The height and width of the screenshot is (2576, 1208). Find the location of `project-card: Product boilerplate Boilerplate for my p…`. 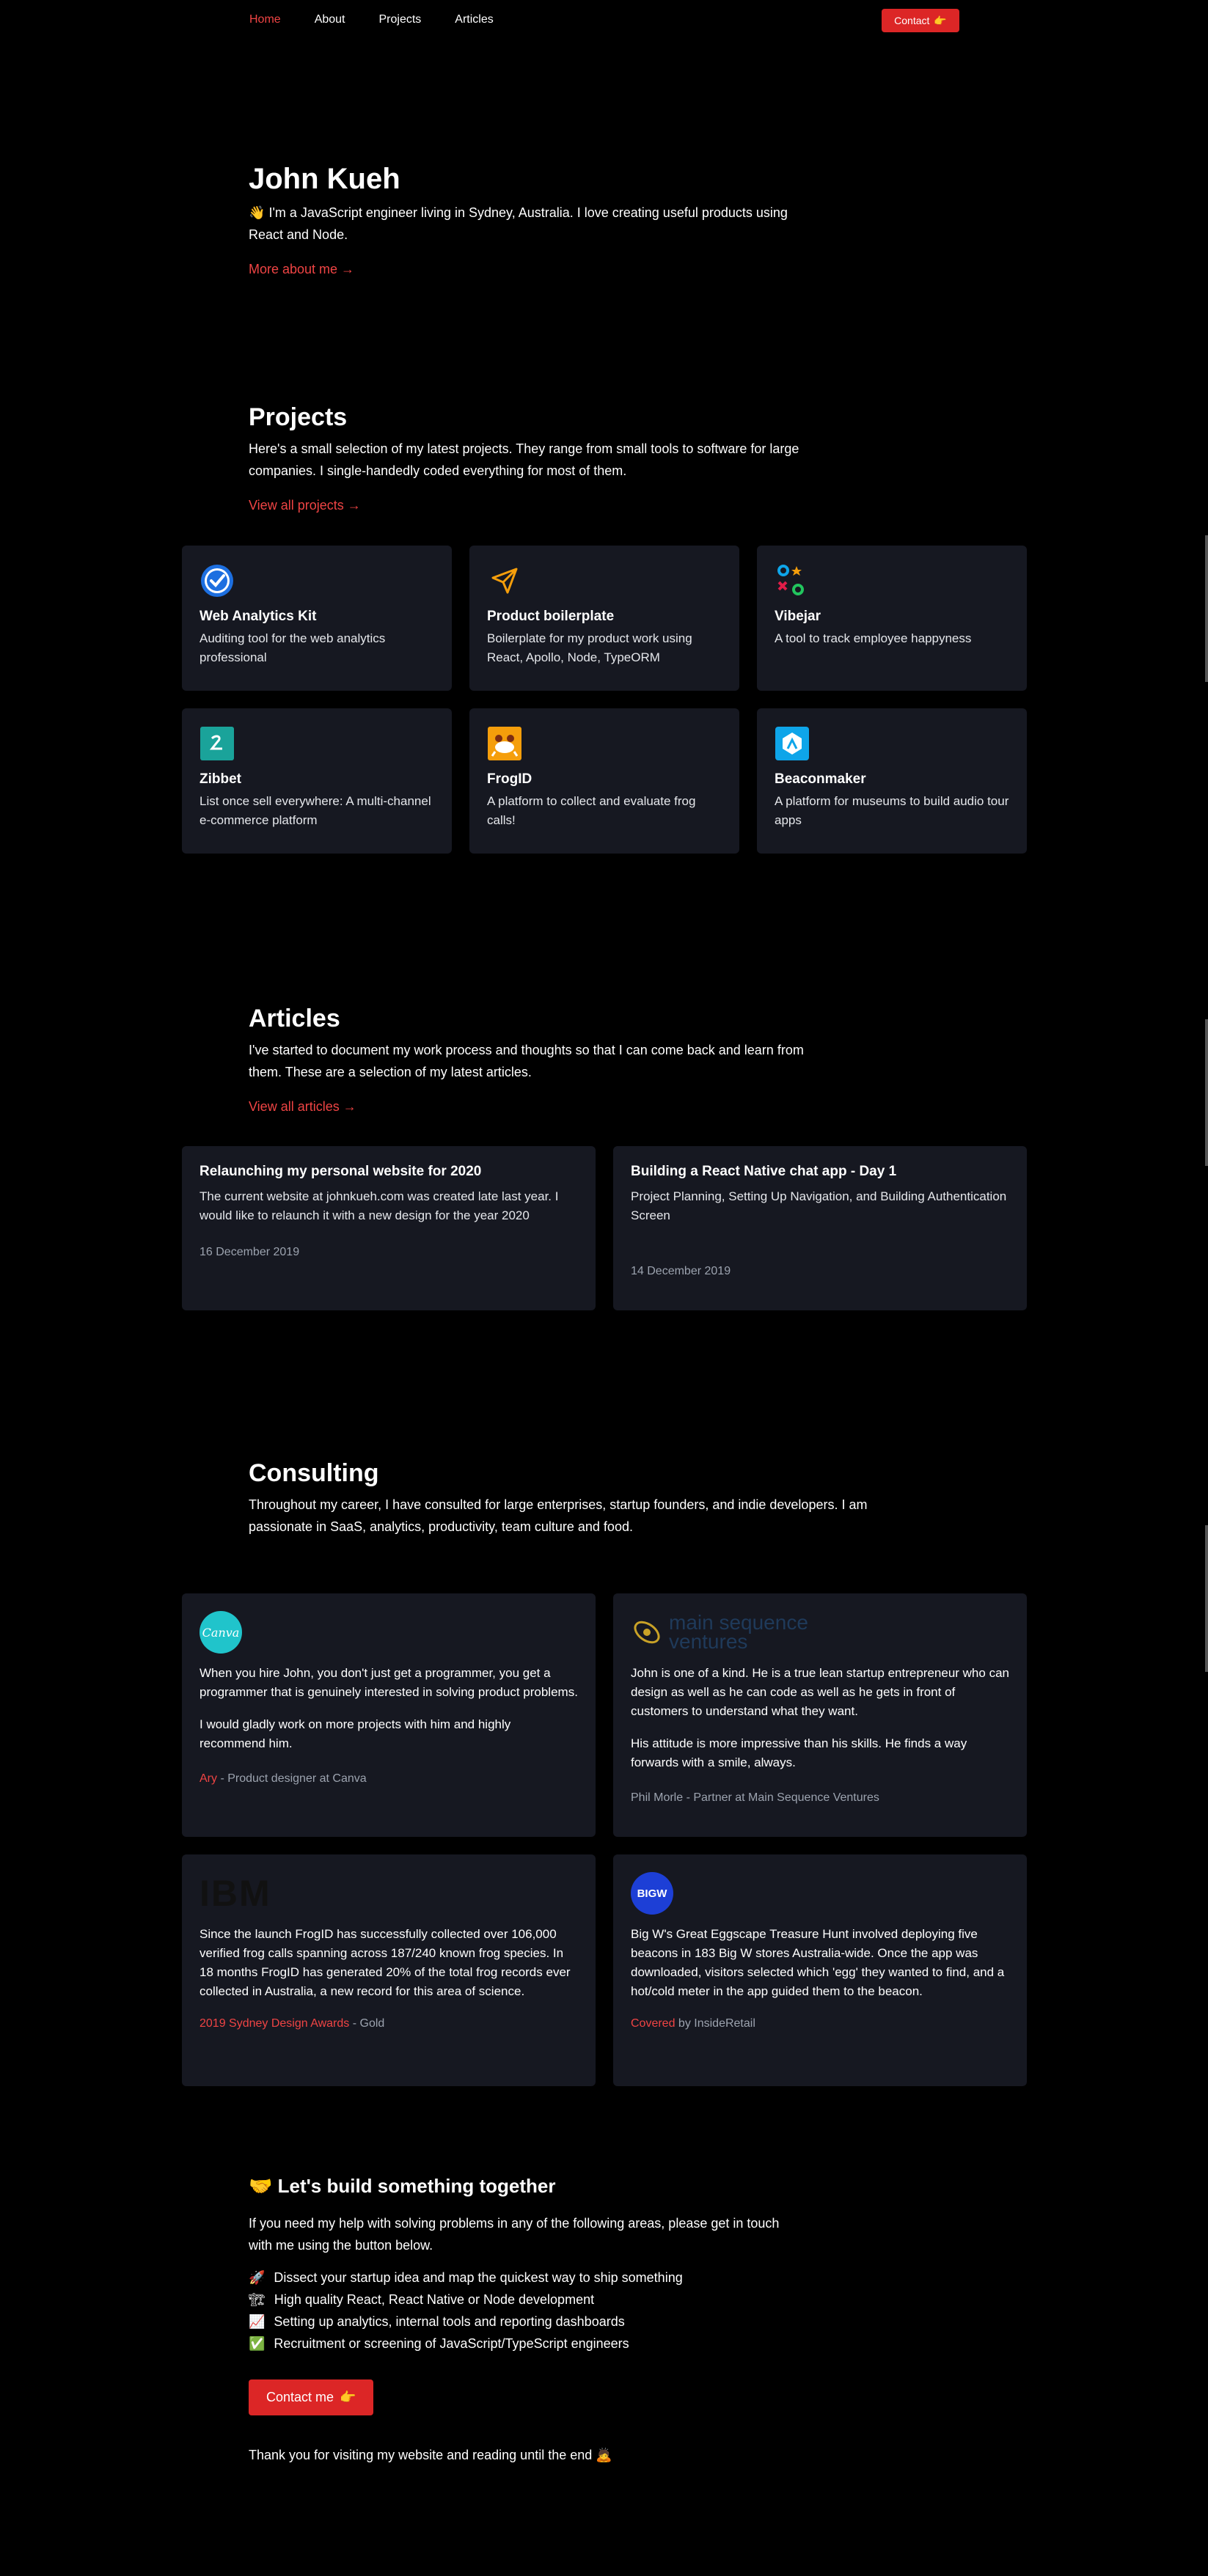

project-card: Product boilerplate Boilerplate for my p… is located at coordinates (604, 618).